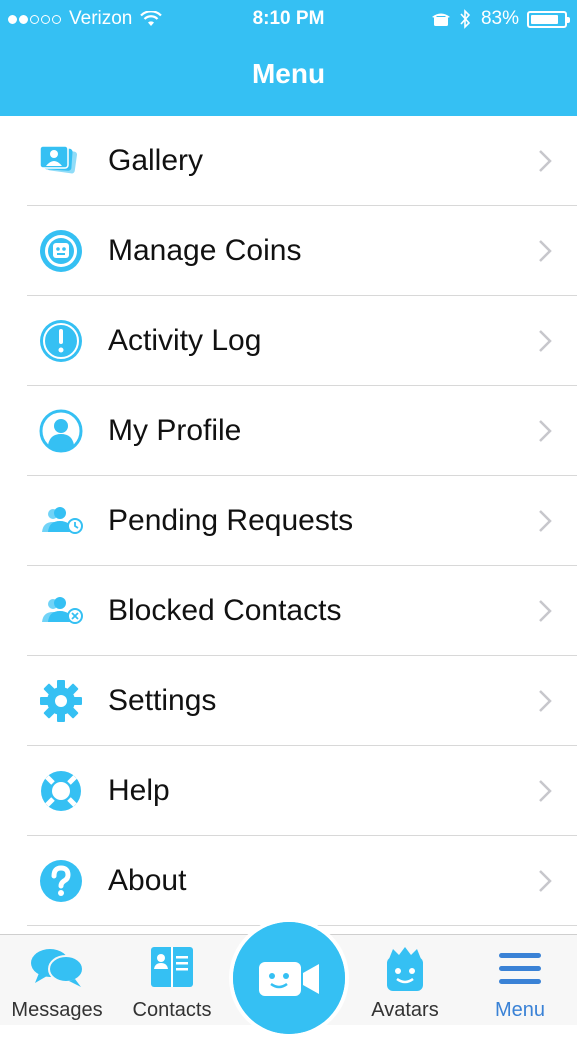 The image size is (577, 1038). Describe the element at coordinates (231, 520) in the screenshot. I see `menu-item-label: Pending Requests` at that location.